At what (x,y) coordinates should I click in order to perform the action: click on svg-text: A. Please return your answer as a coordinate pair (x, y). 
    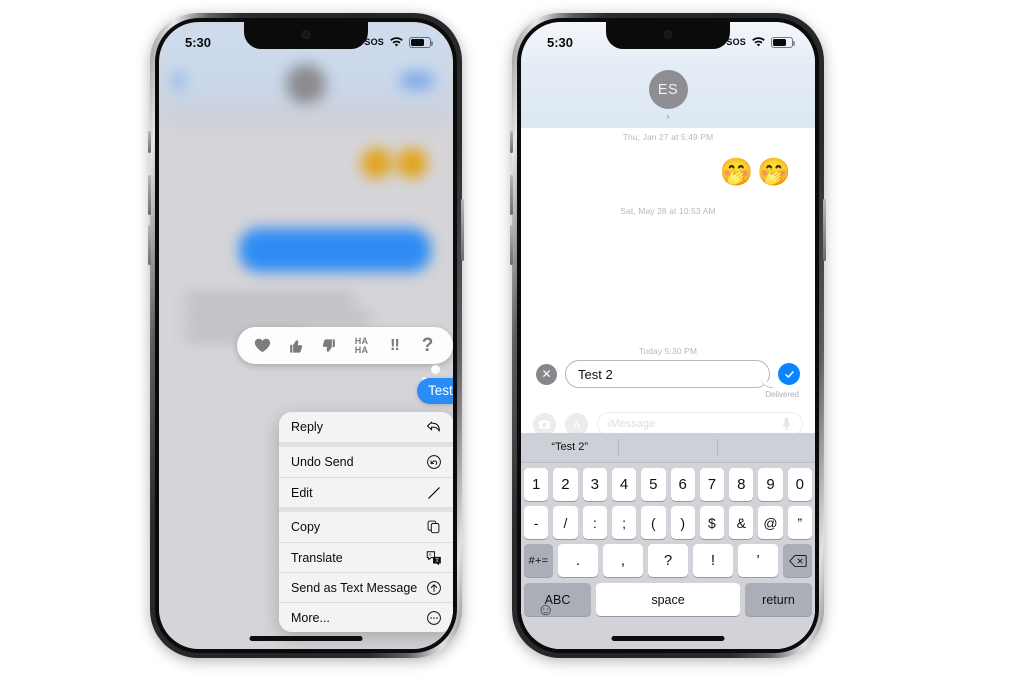
    Looking at the image, I should click on (429, 554).